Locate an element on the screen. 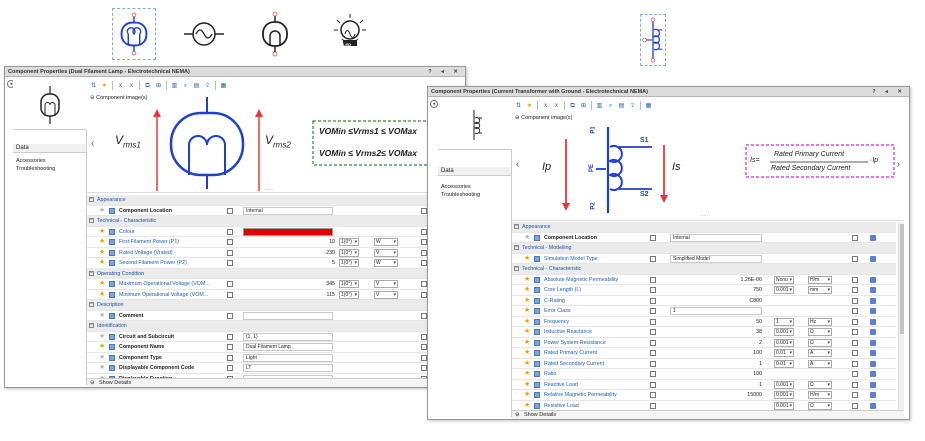 Image resolution: width=925 pixels, height=441 pixels. unit-dropdown: Hz is located at coordinates (820, 321).